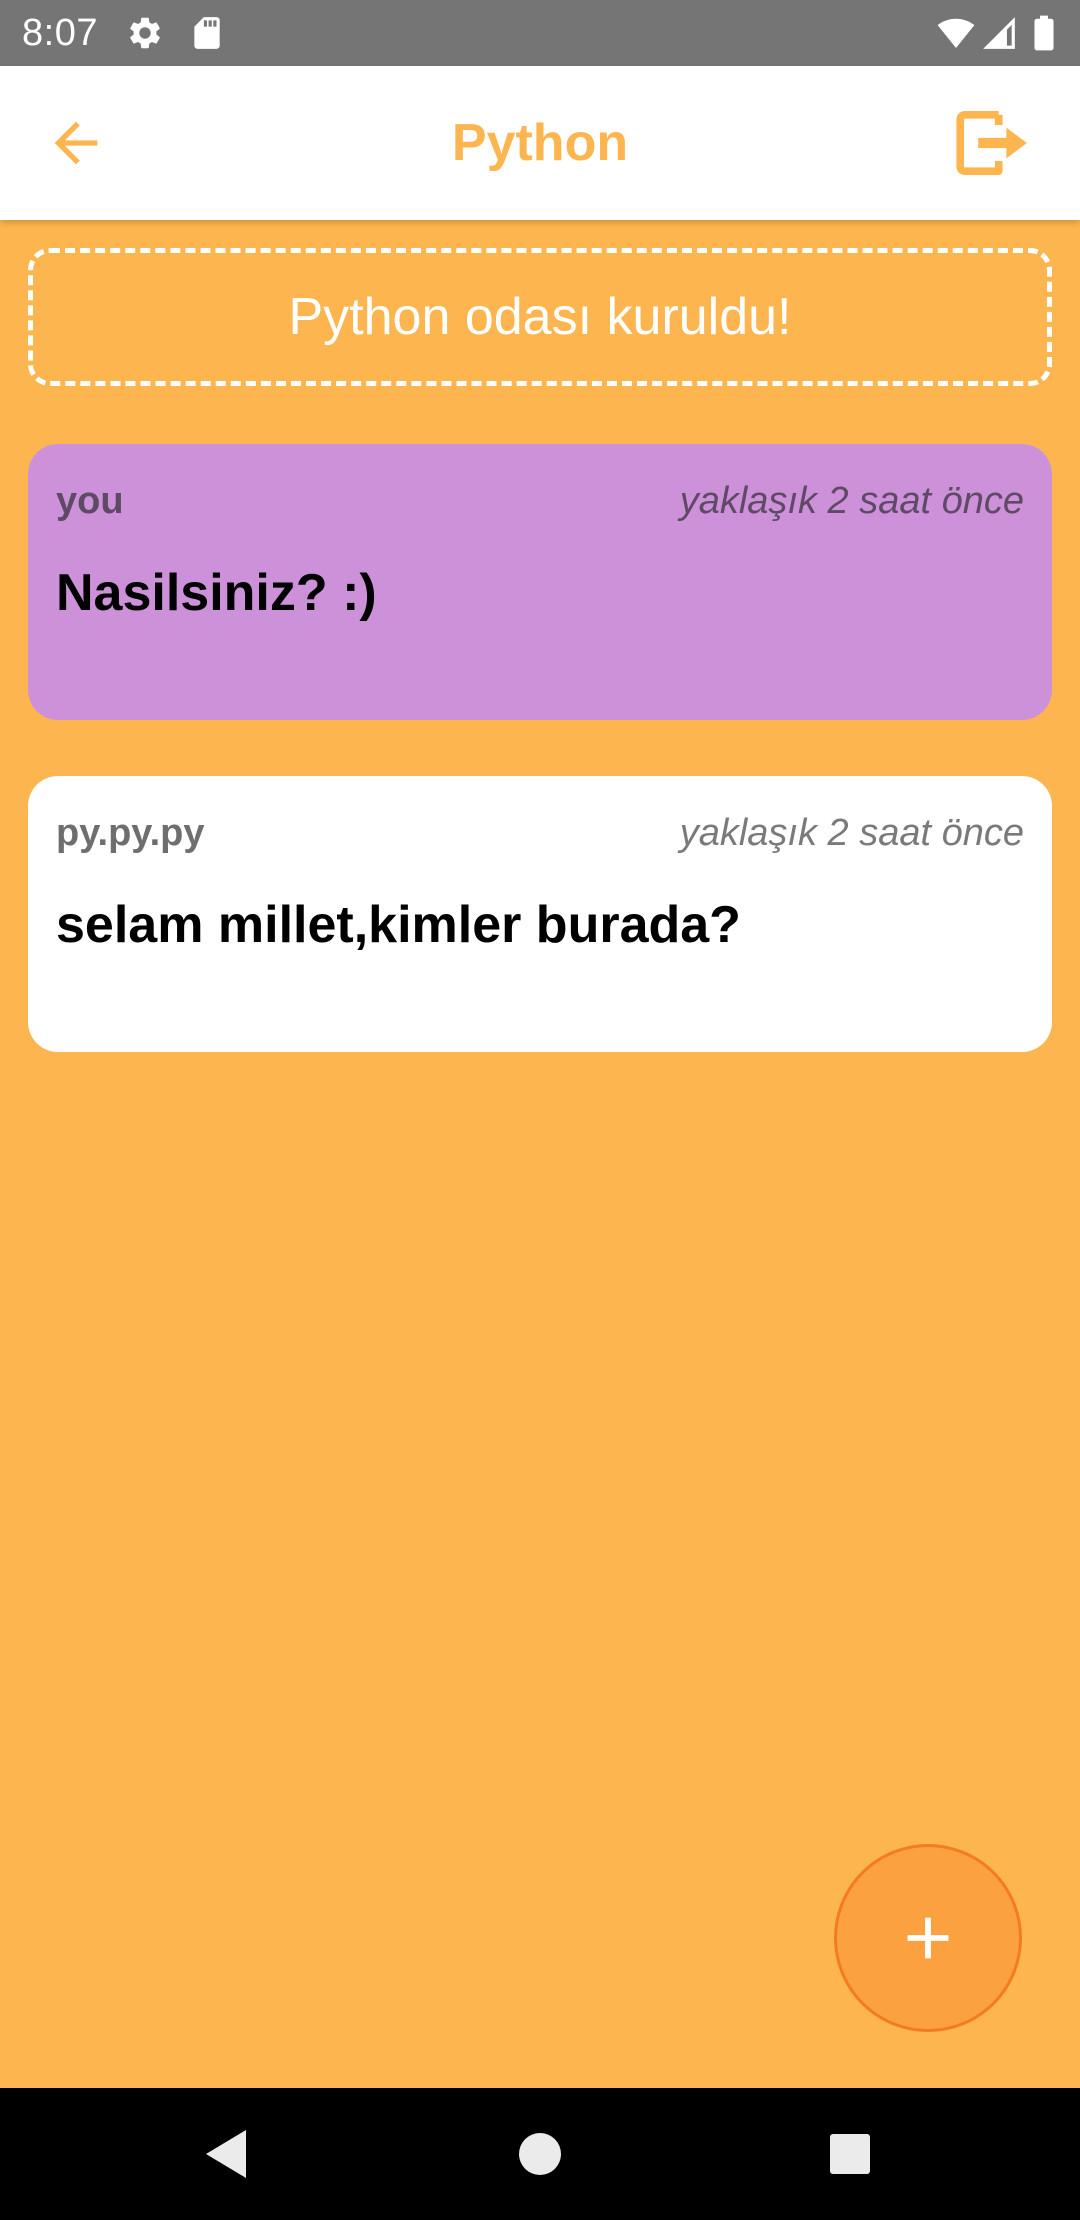  Describe the element at coordinates (1044, 33) in the screenshot. I see `battery-icon` at that location.